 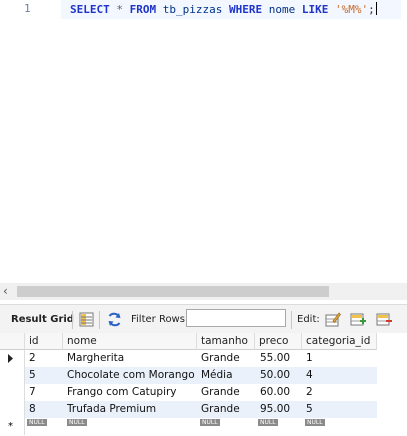 What do you see at coordinates (309, 375) in the screenshot?
I see `cell-categoria-id: 4` at bounding box center [309, 375].